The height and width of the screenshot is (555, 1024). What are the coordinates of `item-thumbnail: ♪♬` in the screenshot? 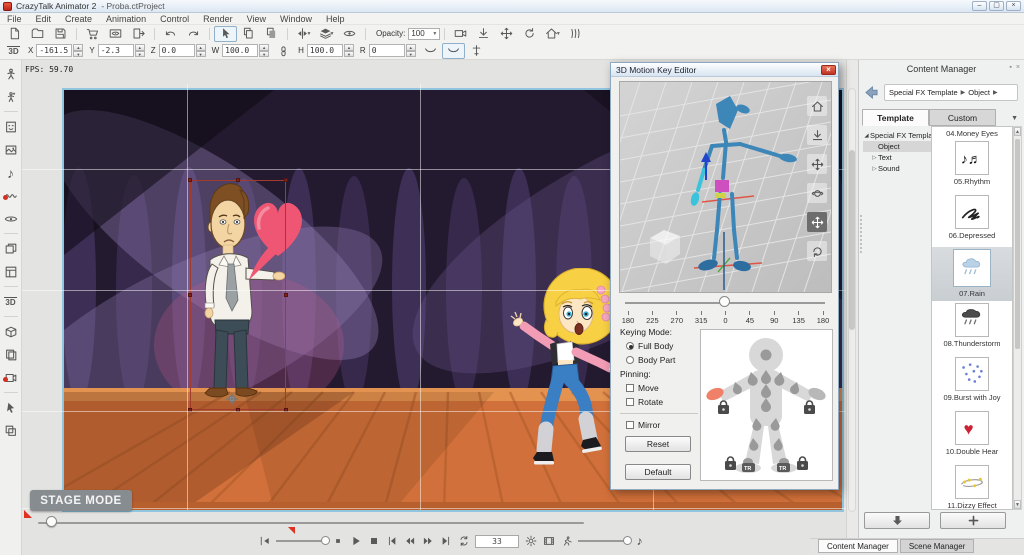 It's located at (972, 158).